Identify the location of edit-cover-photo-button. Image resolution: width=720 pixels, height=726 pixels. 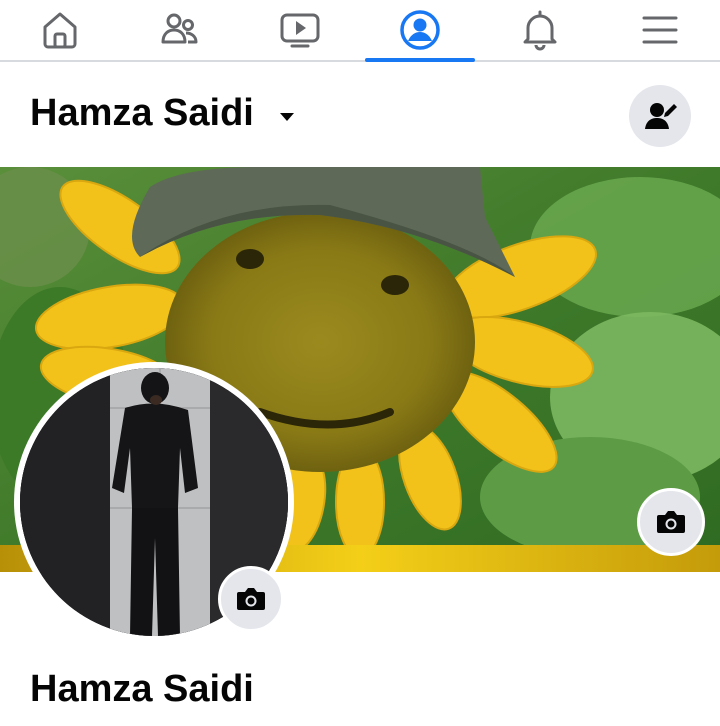
(671, 522).